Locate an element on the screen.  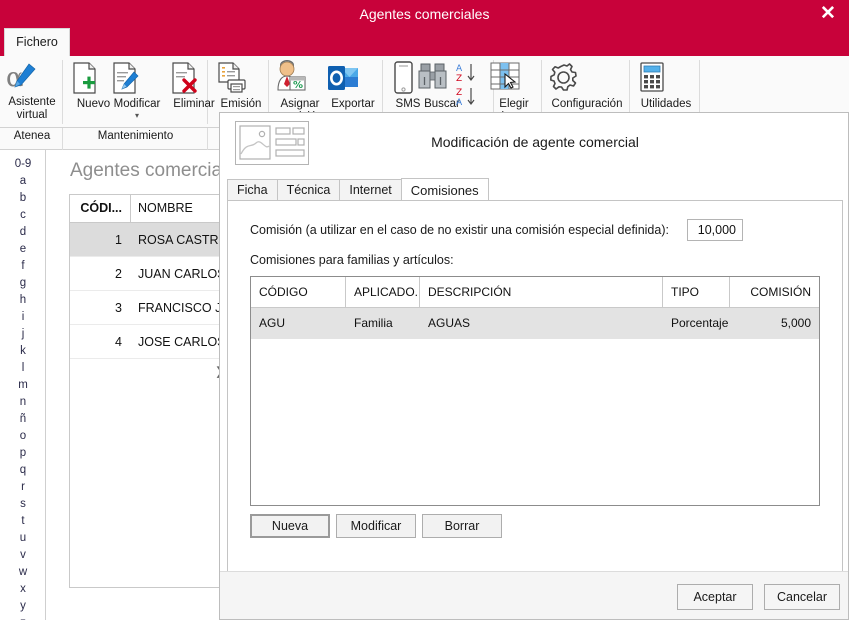
cell-comision: 5,000 is located at coordinates (795, 323).